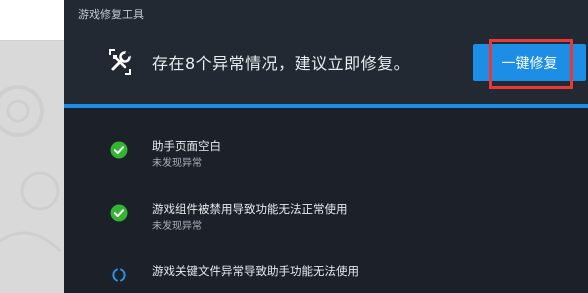  Describe the element at coordinates (255, 271) in the screenshot. I see `check-item-title: 游戏关键文件异常导致助手功能无法使用` at that location.